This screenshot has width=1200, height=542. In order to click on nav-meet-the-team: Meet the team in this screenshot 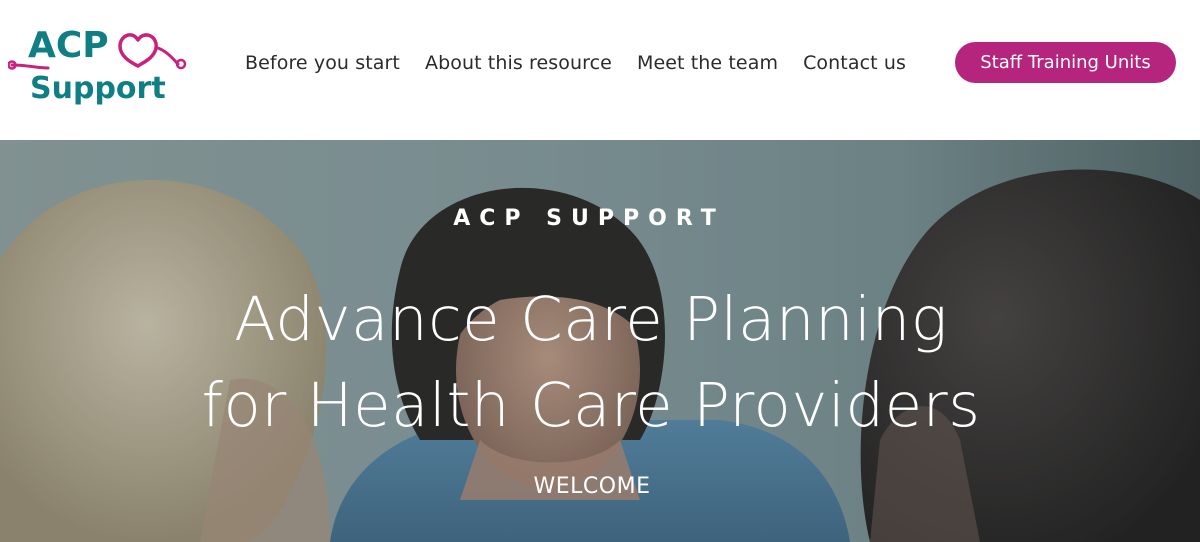, I will do `click(707, 63)`.